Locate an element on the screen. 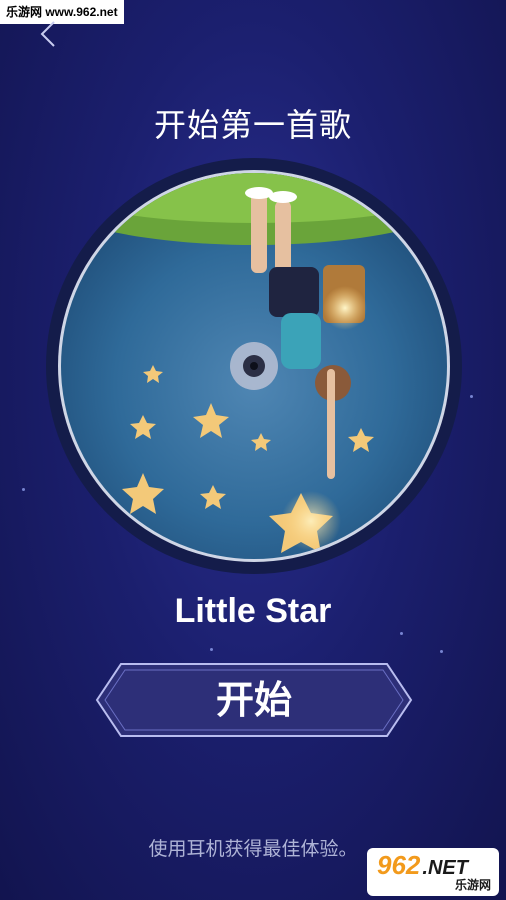  chevron-left-icon is located at coordinates (47, 34).